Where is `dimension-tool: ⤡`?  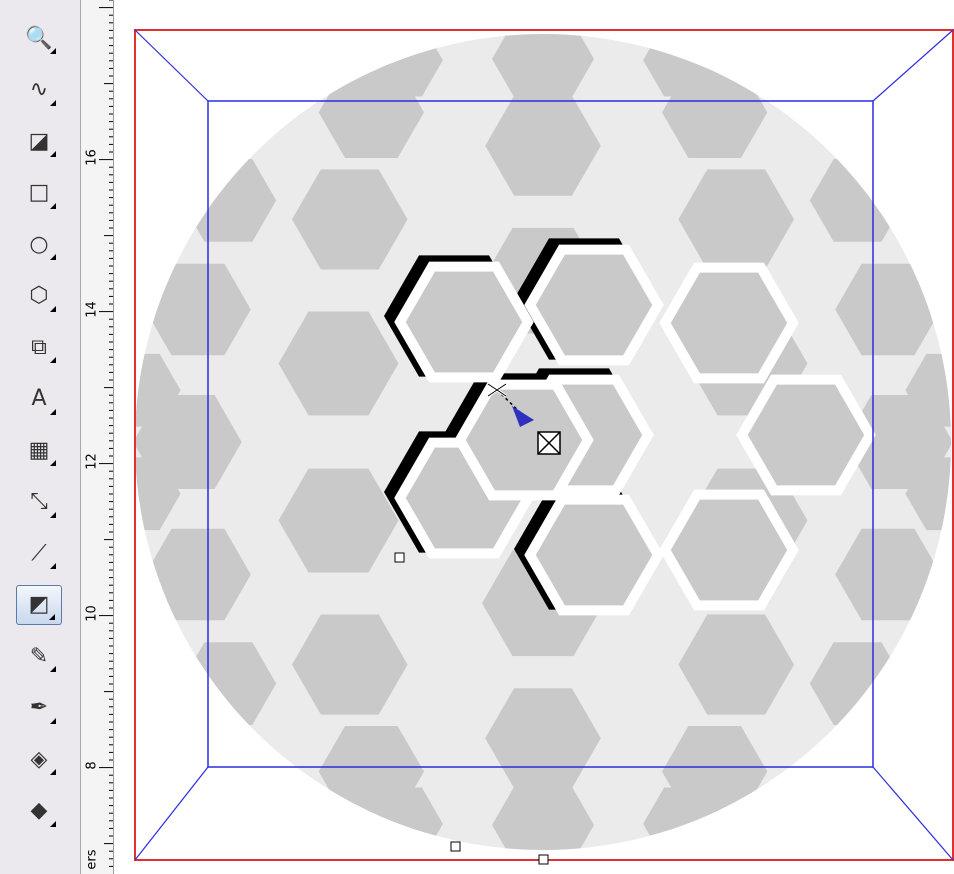
dimension-tool: ⤡ is located at coordinates (39, 502).